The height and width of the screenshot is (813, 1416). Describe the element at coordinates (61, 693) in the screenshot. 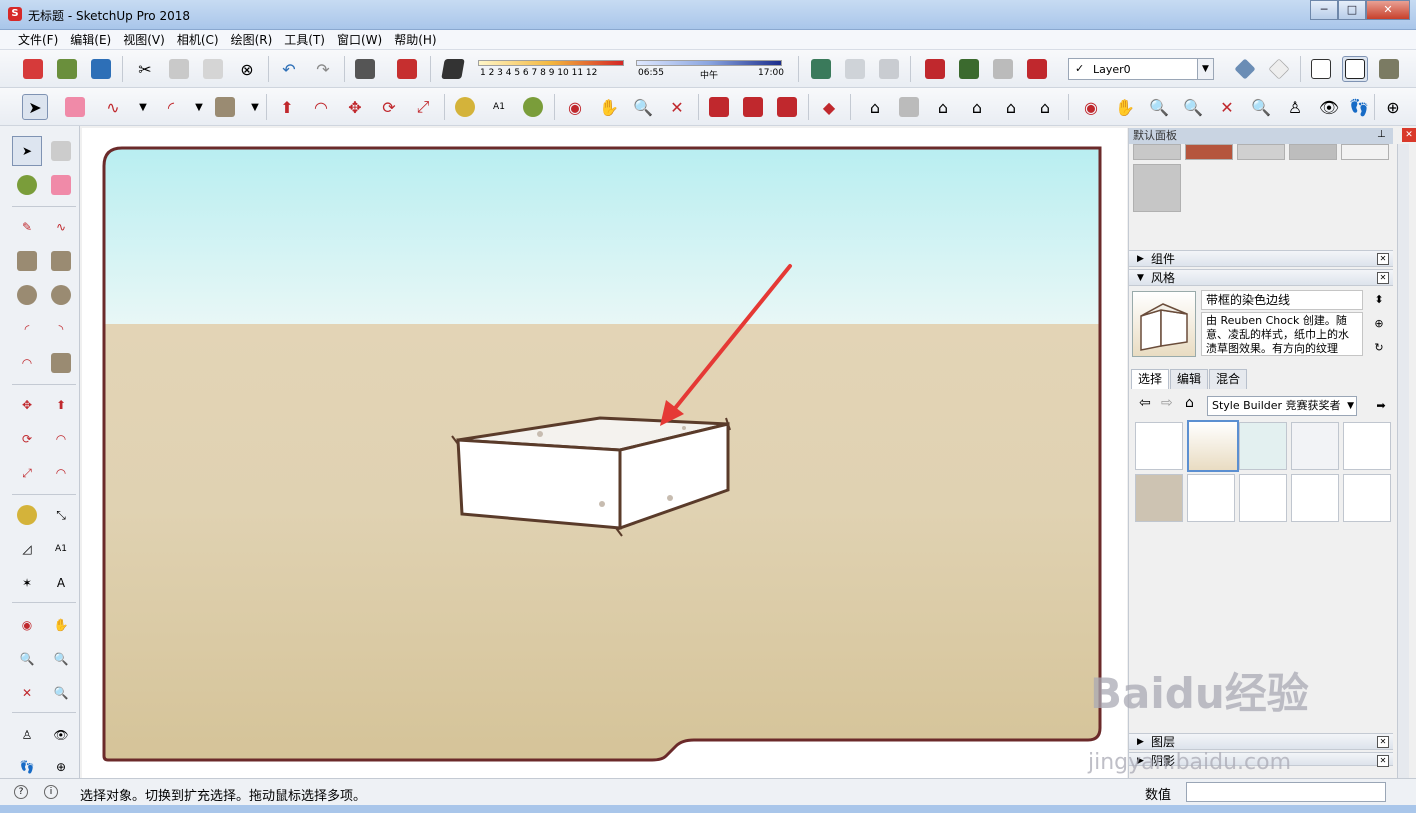

I see `previous-icon: 🔍` at that location.